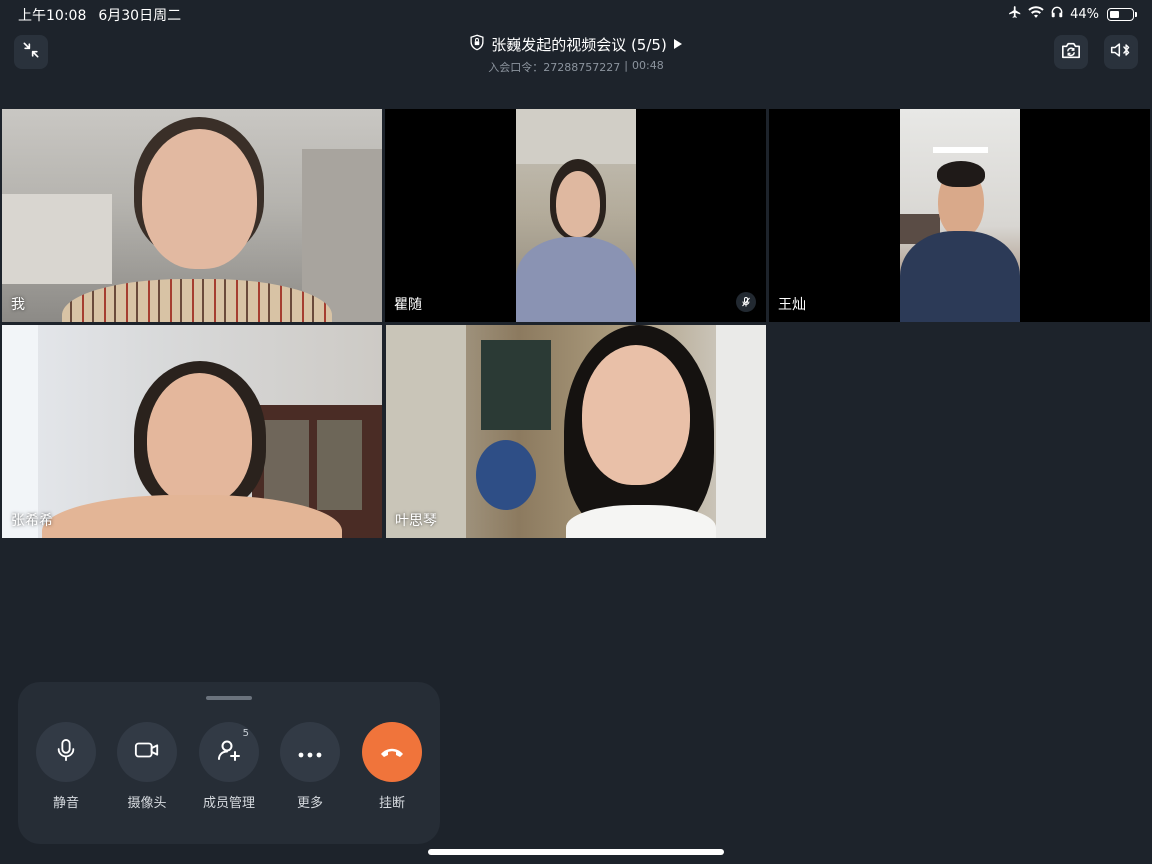 Image resolution: width=1152 pixels, height=864 pixels. What do you see at coordinates (576, 852) in the screenshot?
I see `home-indicator` at bounding box center [576, 852].